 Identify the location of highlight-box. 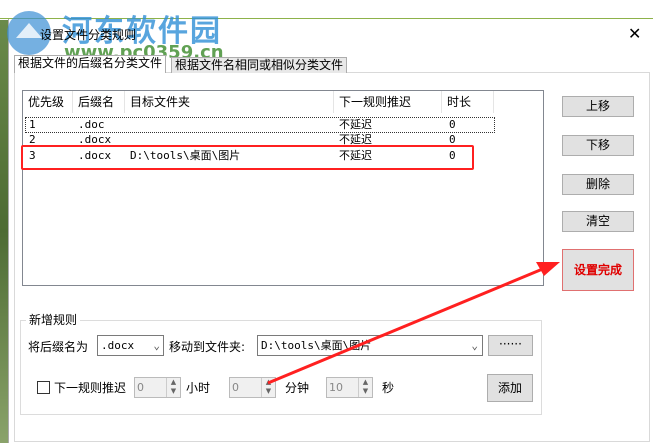
(247, 157).